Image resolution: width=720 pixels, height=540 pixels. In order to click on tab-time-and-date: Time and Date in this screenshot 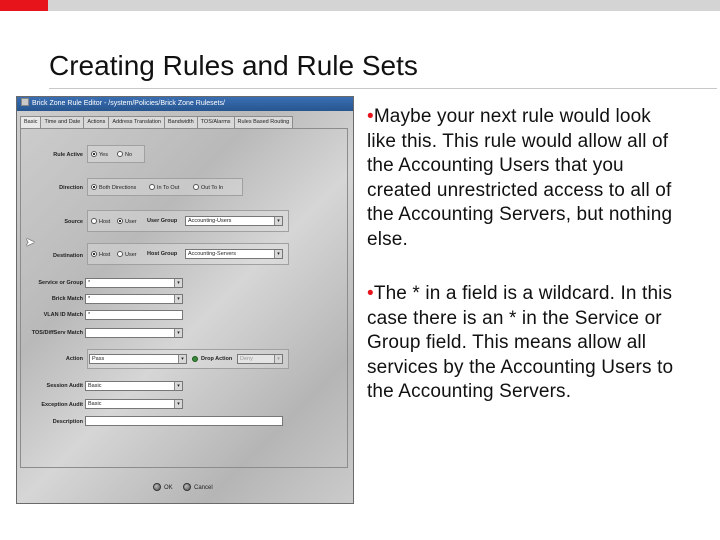, I will do `click(62, 122)`.